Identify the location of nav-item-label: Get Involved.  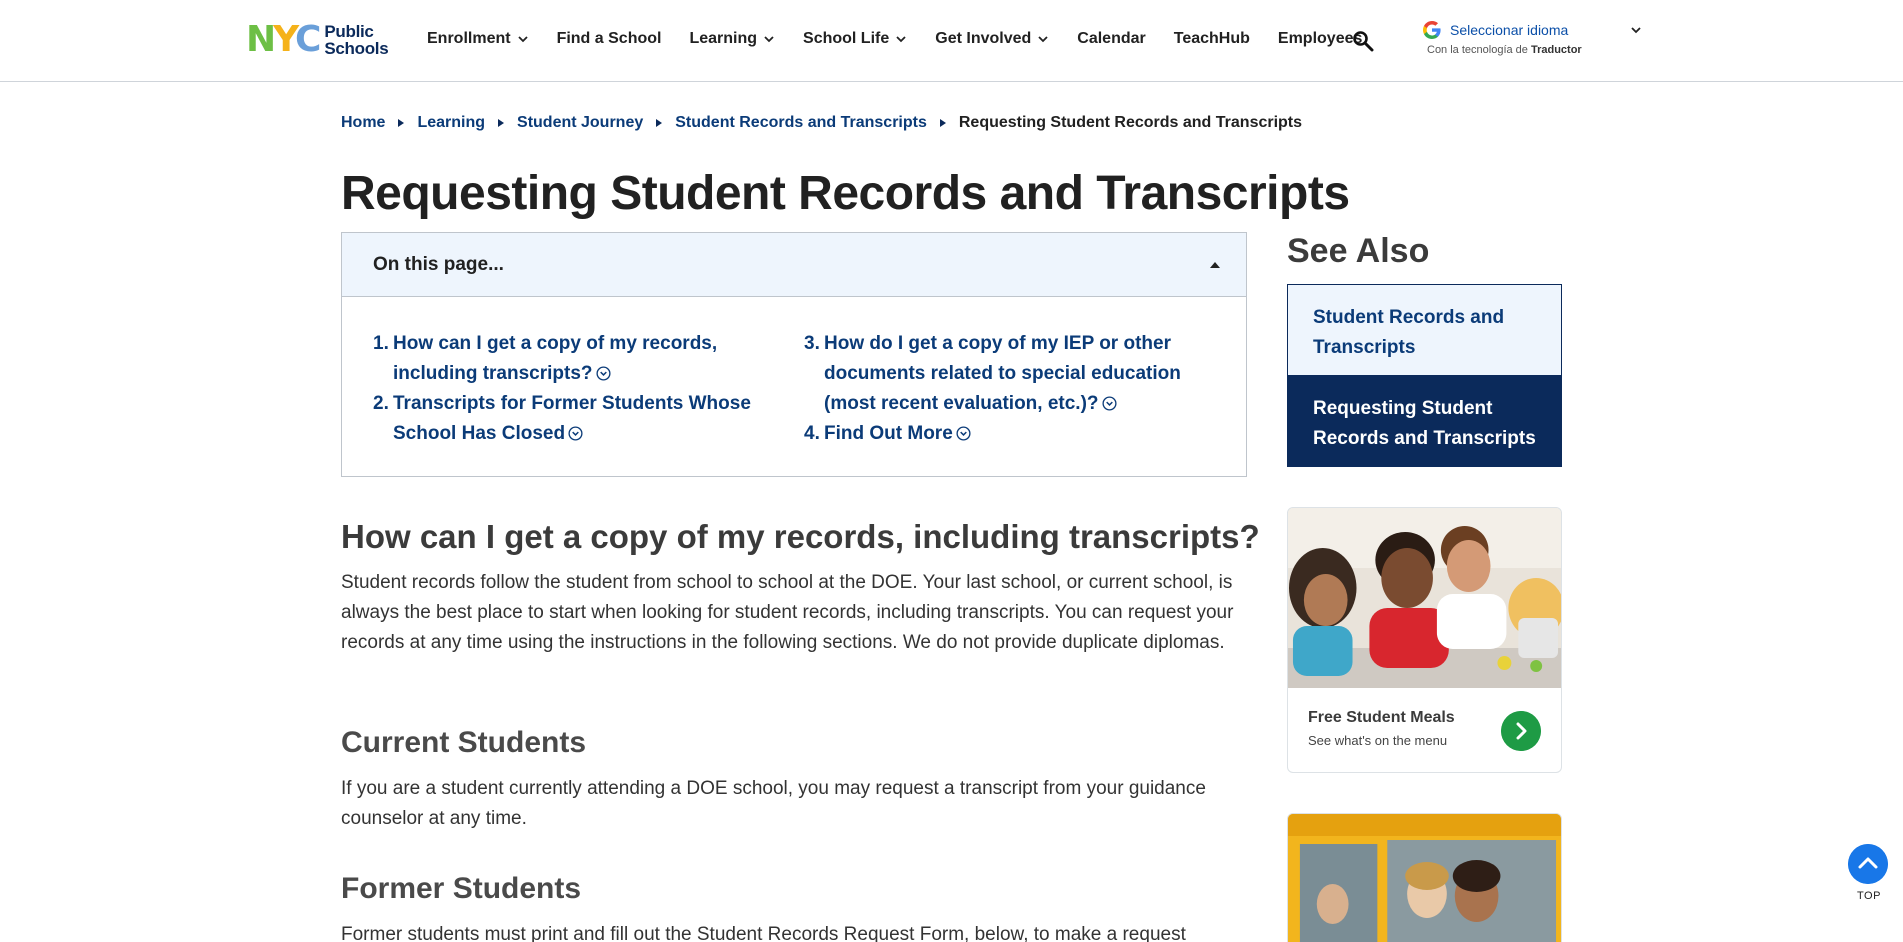
(983, 38).